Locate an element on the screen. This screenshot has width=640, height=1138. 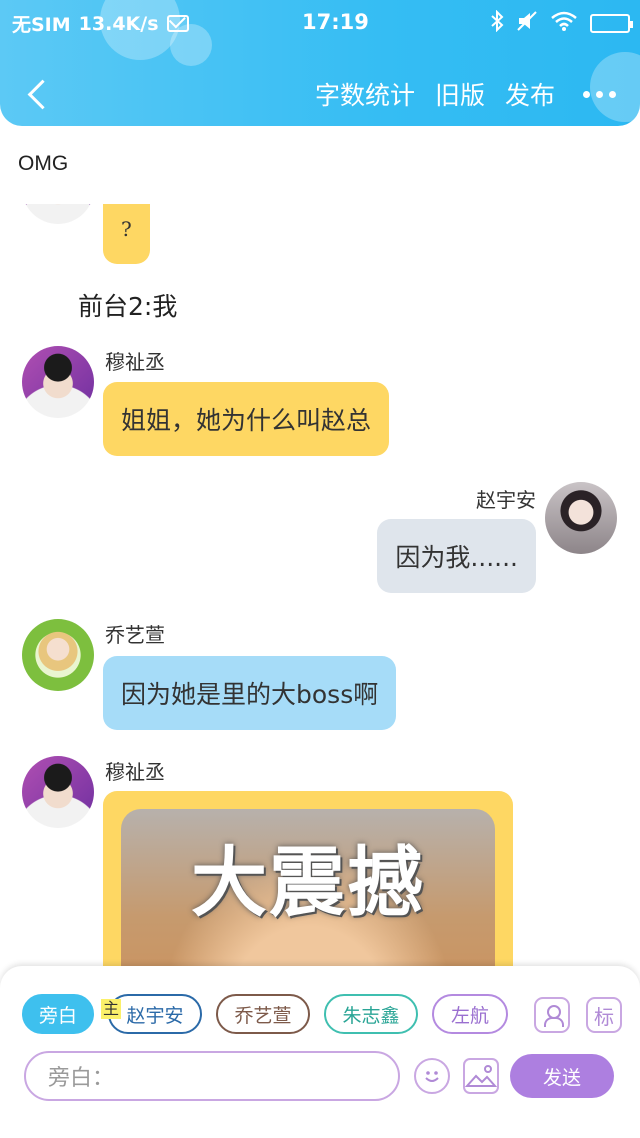
chat-bubble: 姐姐，她为什么叫赵总 is located at coordinates (246, 419).